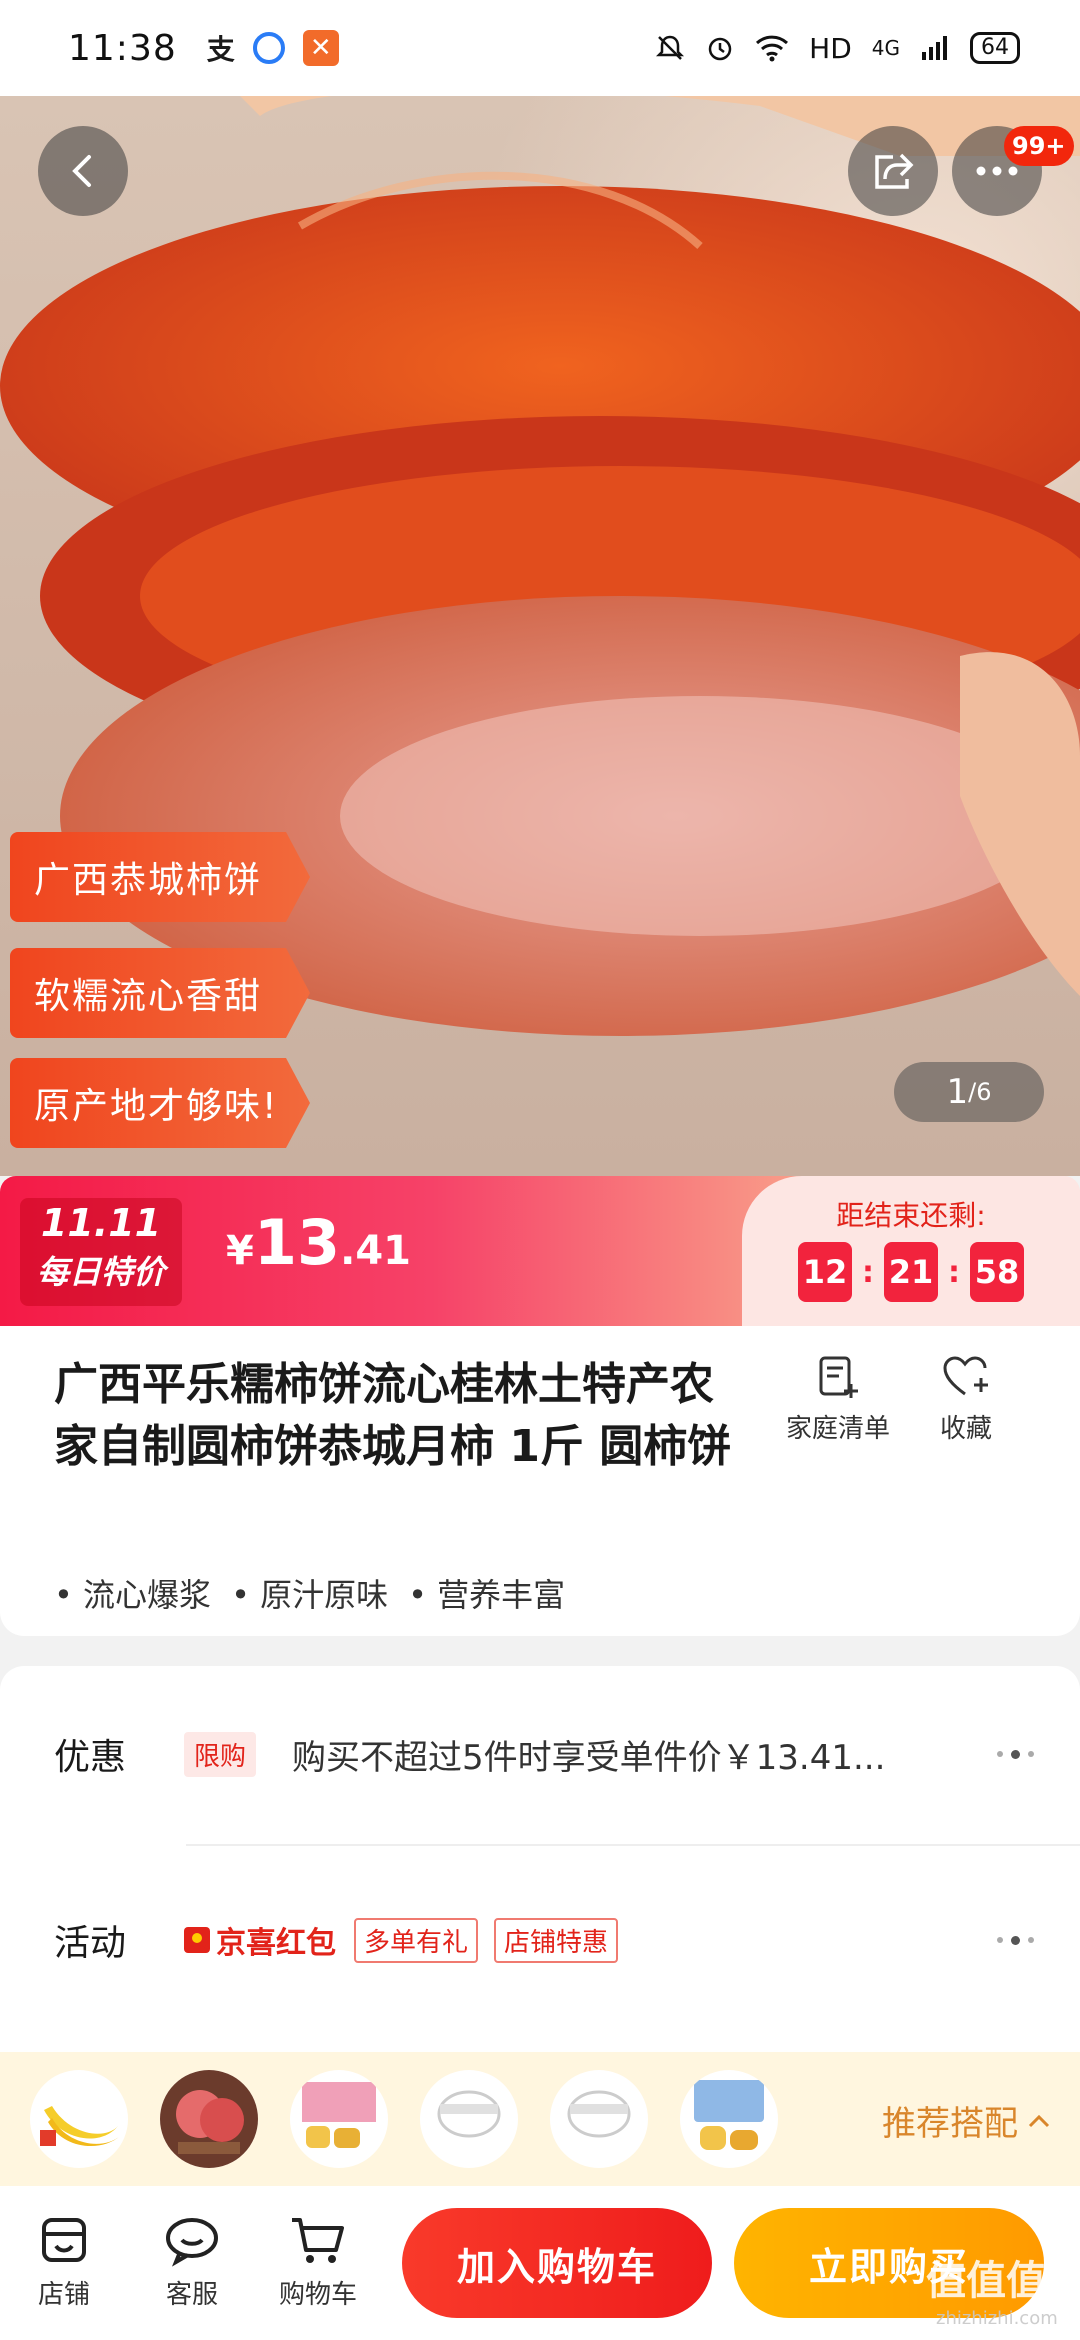 This screenshot has width=1080, height=2340. What do you see at coordinates (297, 1242) in the screenshot?
I see `price-integer: 13` at bounding box center [297, 1242].